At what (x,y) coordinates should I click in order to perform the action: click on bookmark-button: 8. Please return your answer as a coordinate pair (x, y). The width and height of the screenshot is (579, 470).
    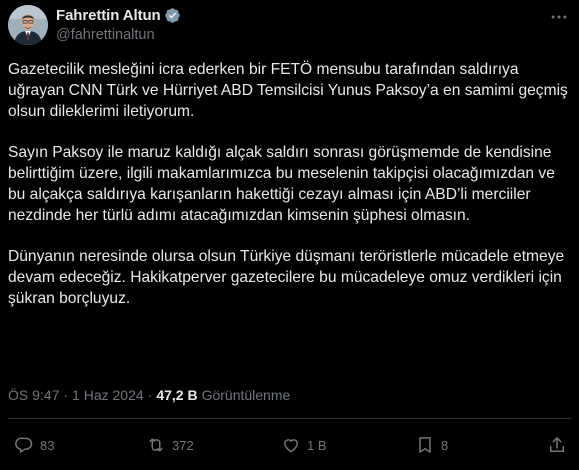
    Looking at the image, I should click on (431, 445).